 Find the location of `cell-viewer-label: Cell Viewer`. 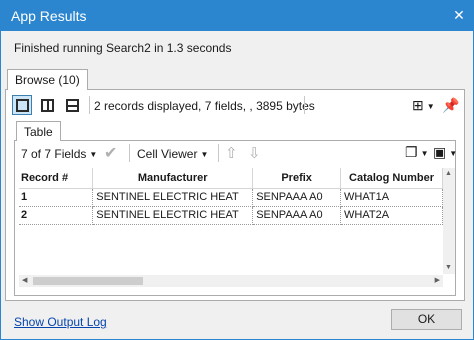

cell-viewer-label: Cell Viewer is located at coordinates (167, 154).